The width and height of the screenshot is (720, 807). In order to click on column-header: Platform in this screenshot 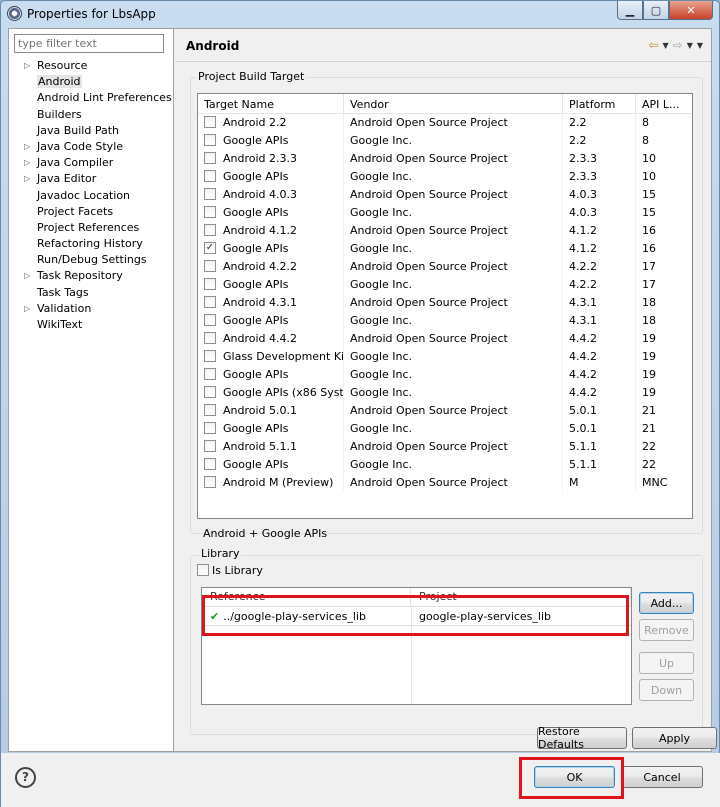, I will do `click(599, 103)`.